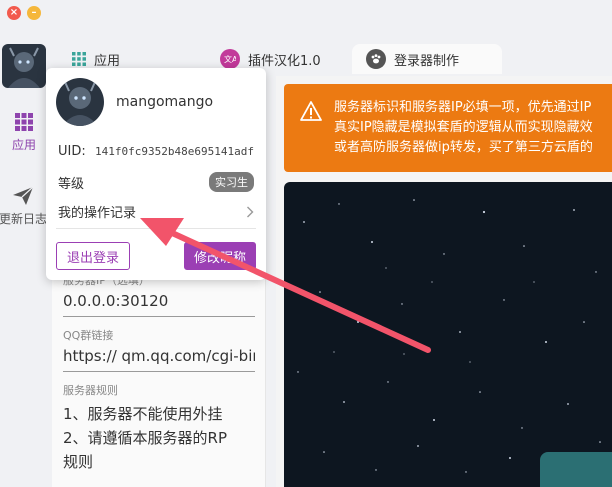  Describe the element at coordinates (24, 13) in the screenshot. I see `window-controls: × –` at that location.